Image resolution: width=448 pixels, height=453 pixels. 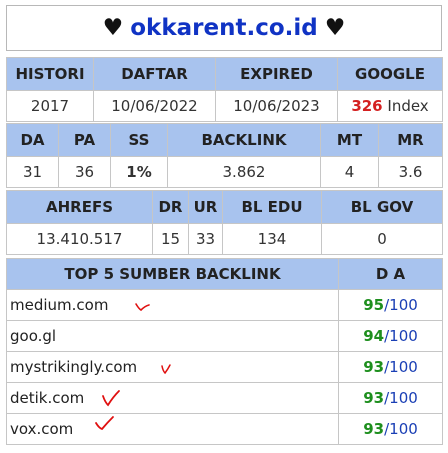 I want to click on table-row: goo.gl 94/100, so click(x=224, y=336).